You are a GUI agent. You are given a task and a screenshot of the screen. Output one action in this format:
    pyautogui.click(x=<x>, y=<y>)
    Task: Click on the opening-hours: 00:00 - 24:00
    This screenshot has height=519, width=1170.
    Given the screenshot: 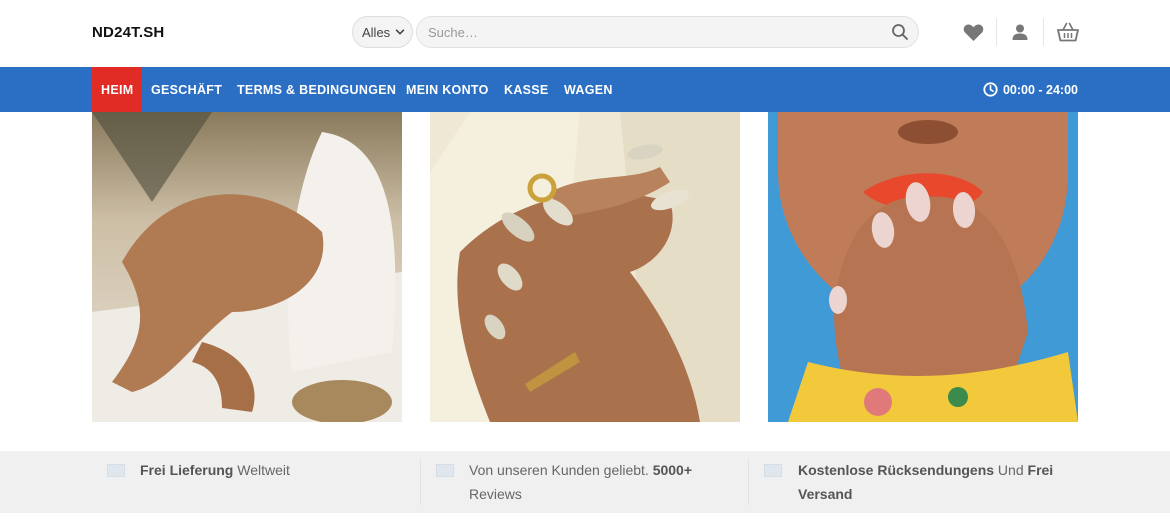 What is the action you would take?
    pyautogui.click(x=1030, y=89)
    